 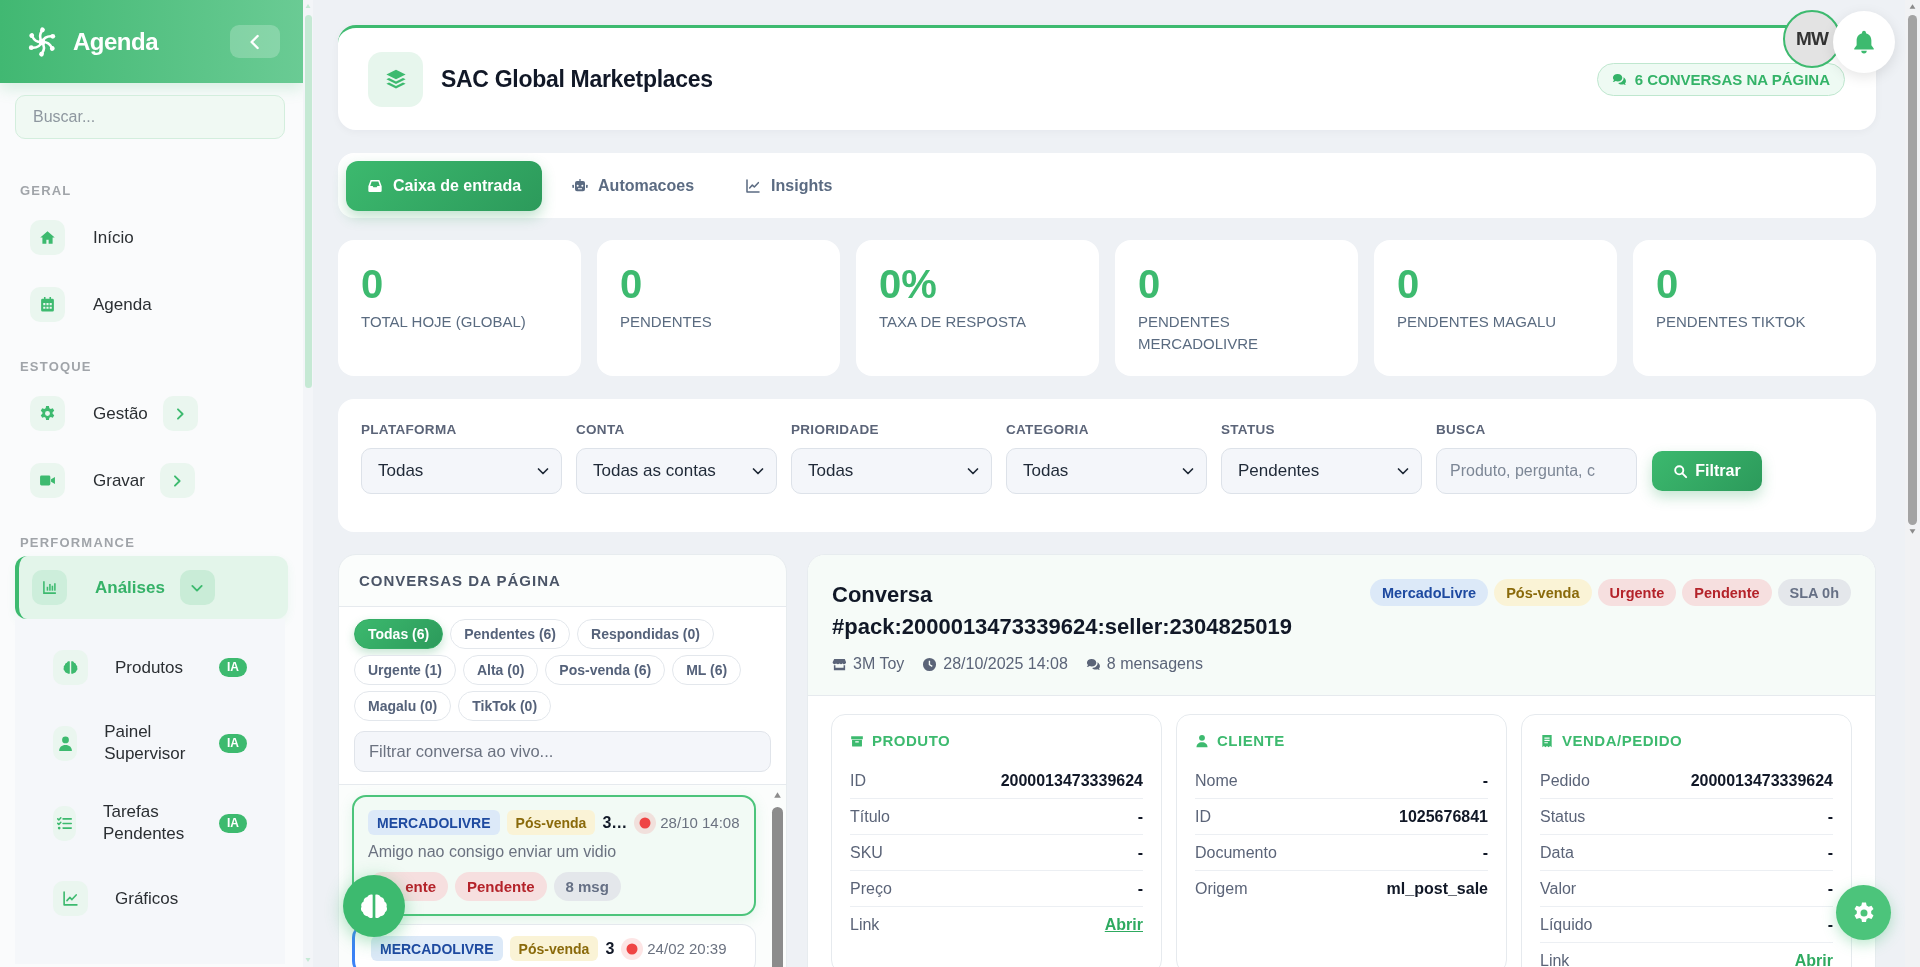 What do you see at coordinates (1731, 322) in the screenshot?
I see `stat-label: PENDENTES TIKTOK` at bounding box center [1731, 322].